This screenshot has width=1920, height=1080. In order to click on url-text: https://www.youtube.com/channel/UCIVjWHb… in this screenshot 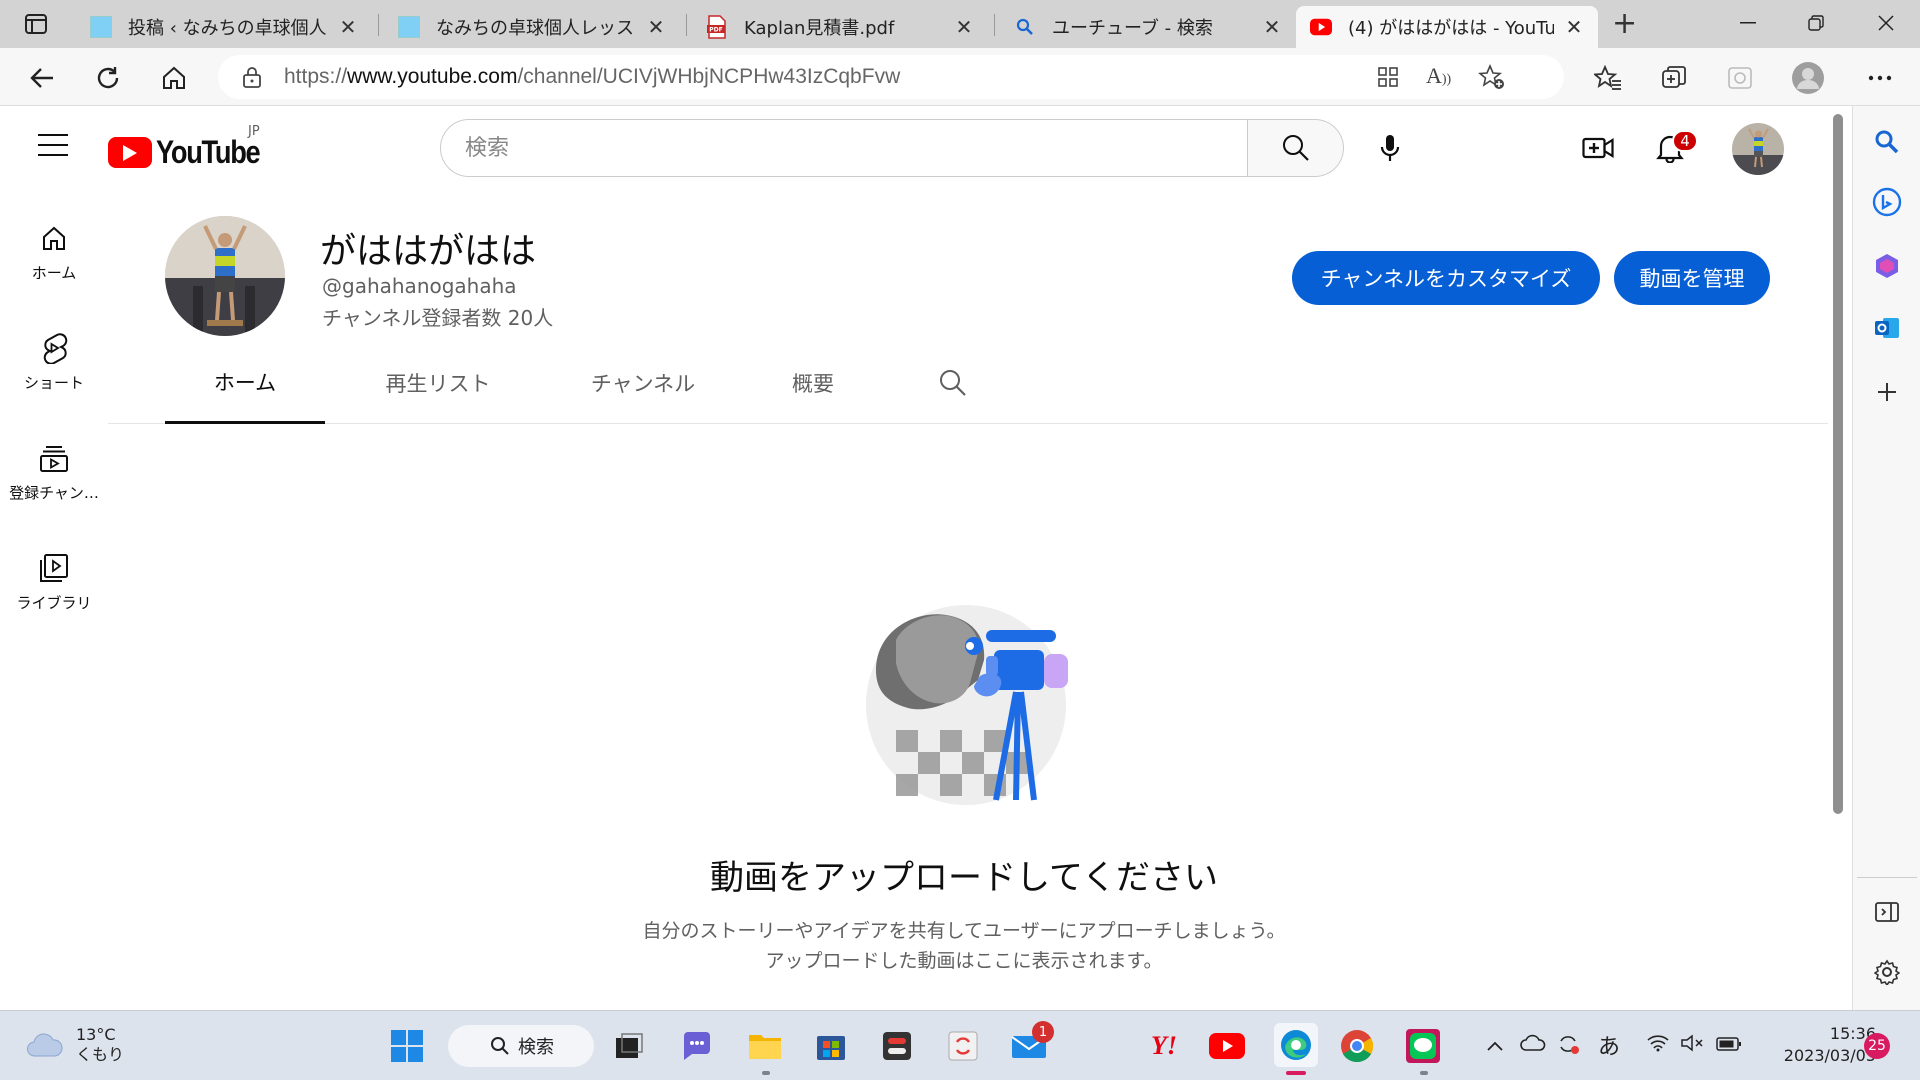, I will do `click(592, 77)`.